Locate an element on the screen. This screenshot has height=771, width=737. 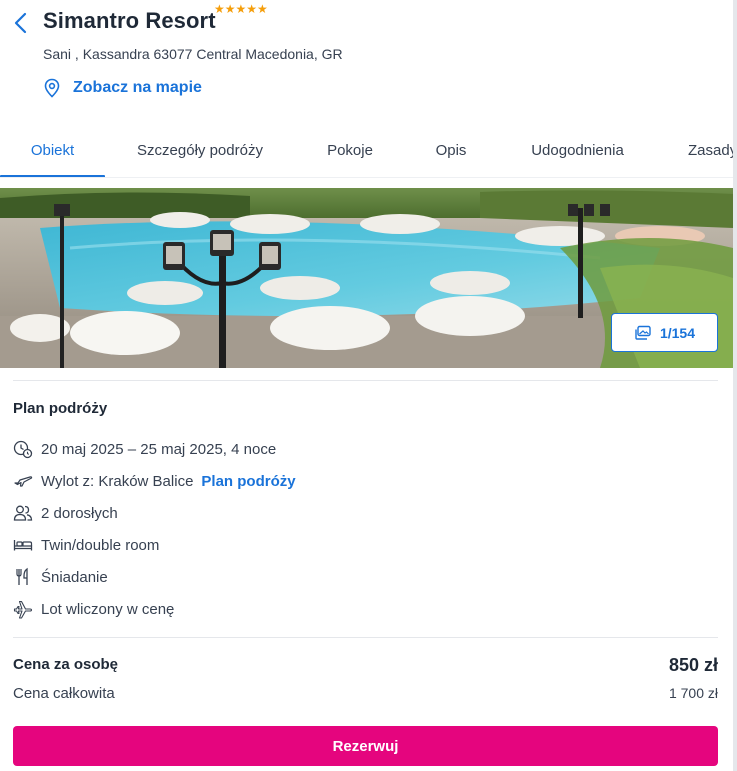
book-button: Rezerwuj is located at coordinates (365, 746).